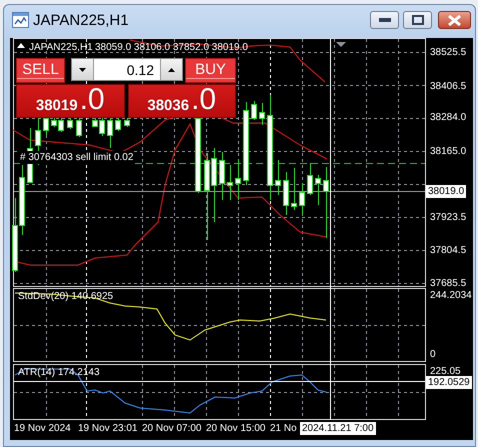  Describe the element at coordinates (182, 101) in the screenshot. I see `buy-price-button: 38036.0` at that location.